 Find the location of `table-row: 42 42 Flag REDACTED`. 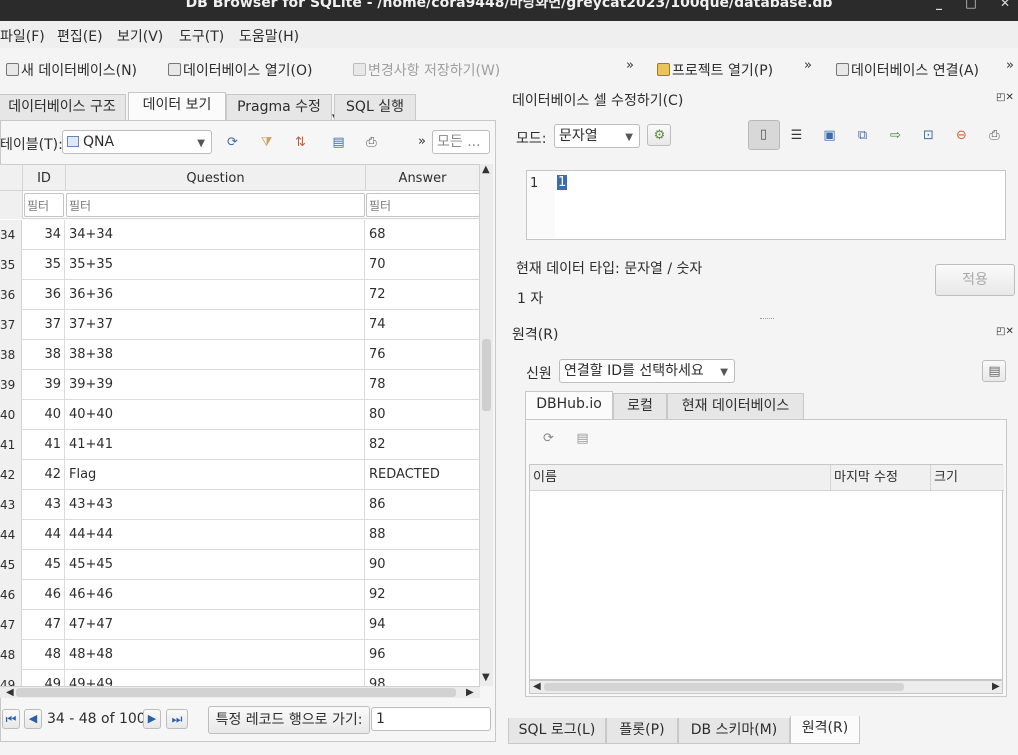

table-row: 42 42 Flag REDACTED is located at coordinates (240, 475).